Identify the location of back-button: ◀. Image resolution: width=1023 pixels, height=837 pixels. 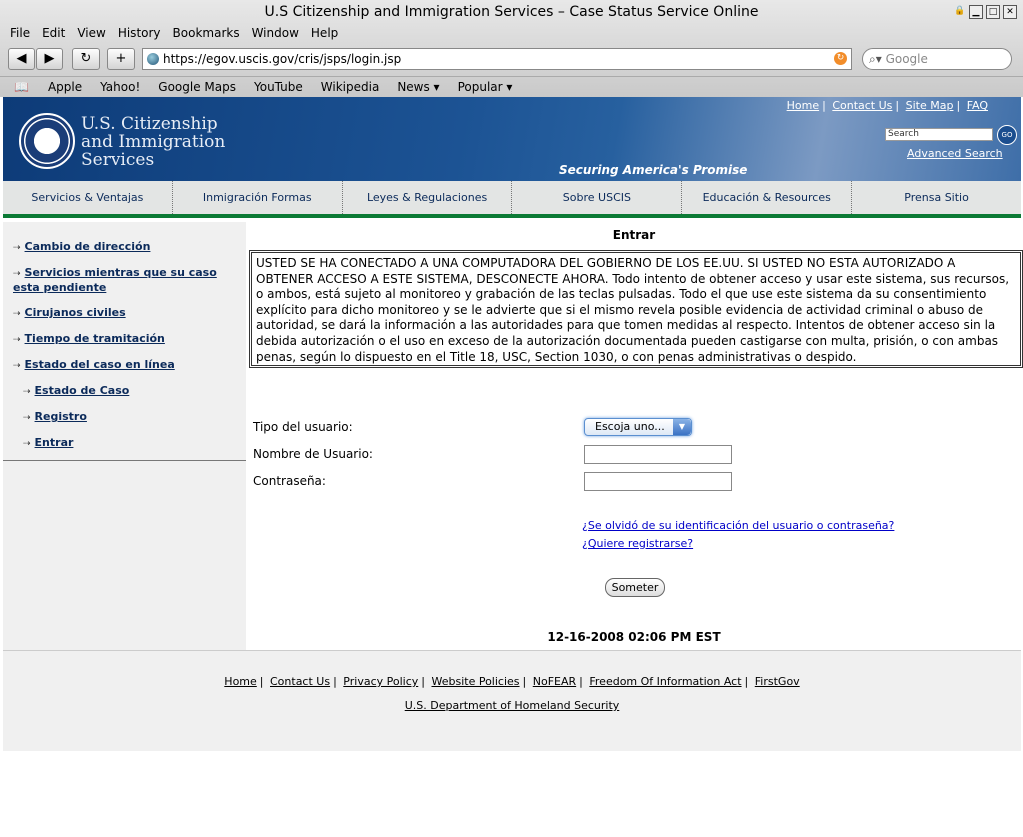
(21, 59).